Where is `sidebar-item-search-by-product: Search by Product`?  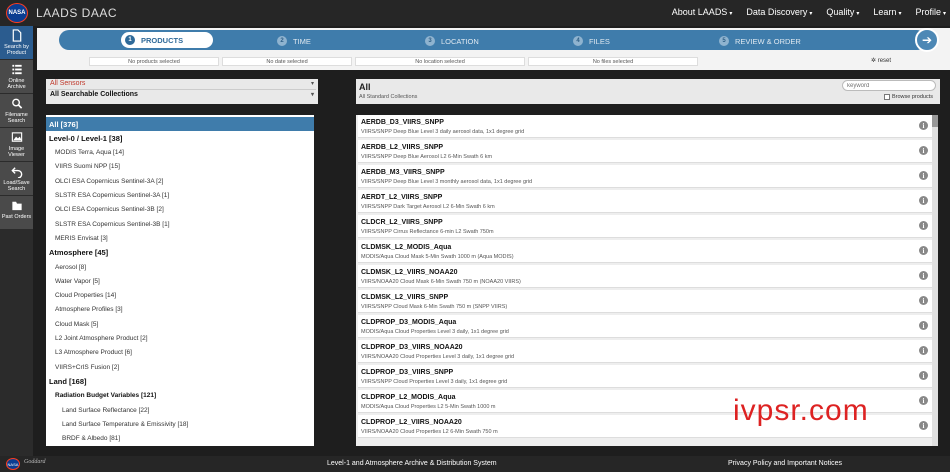
sidebar-item-search-by-product: Search by Product is located at coordinates (16, 43).